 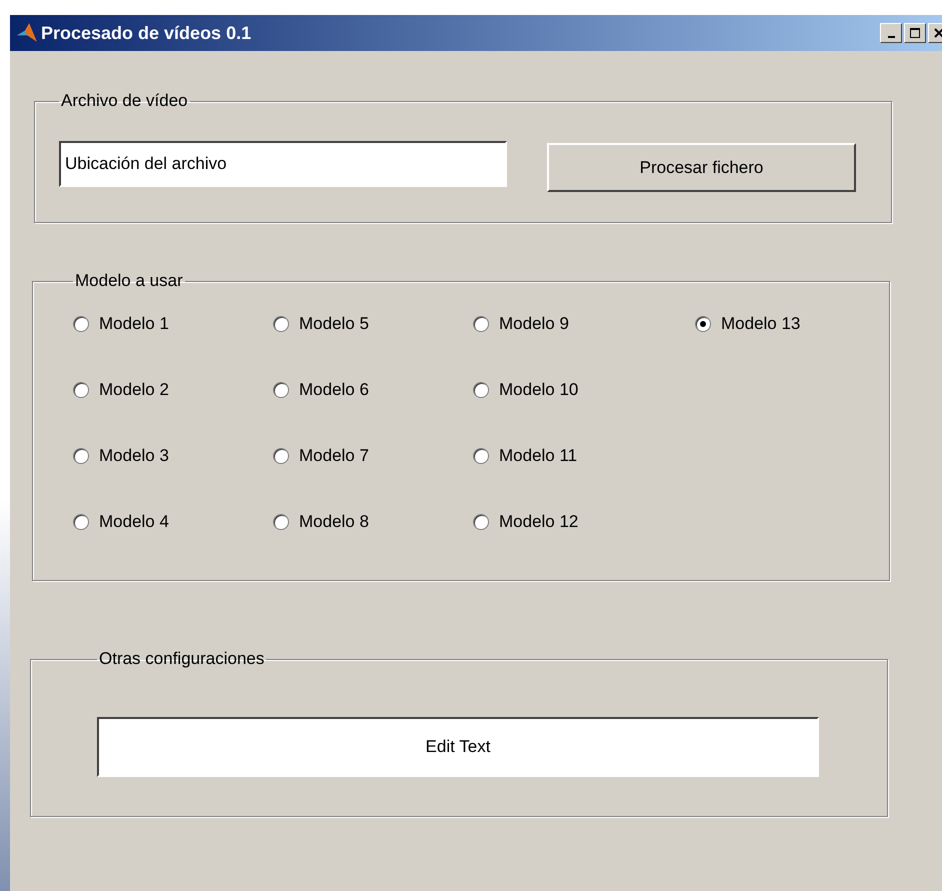 What do you see at coordinates (173, 390) in the screenshot?
I see `radio-option: Modelo 2` at bounding box center [173, 390].